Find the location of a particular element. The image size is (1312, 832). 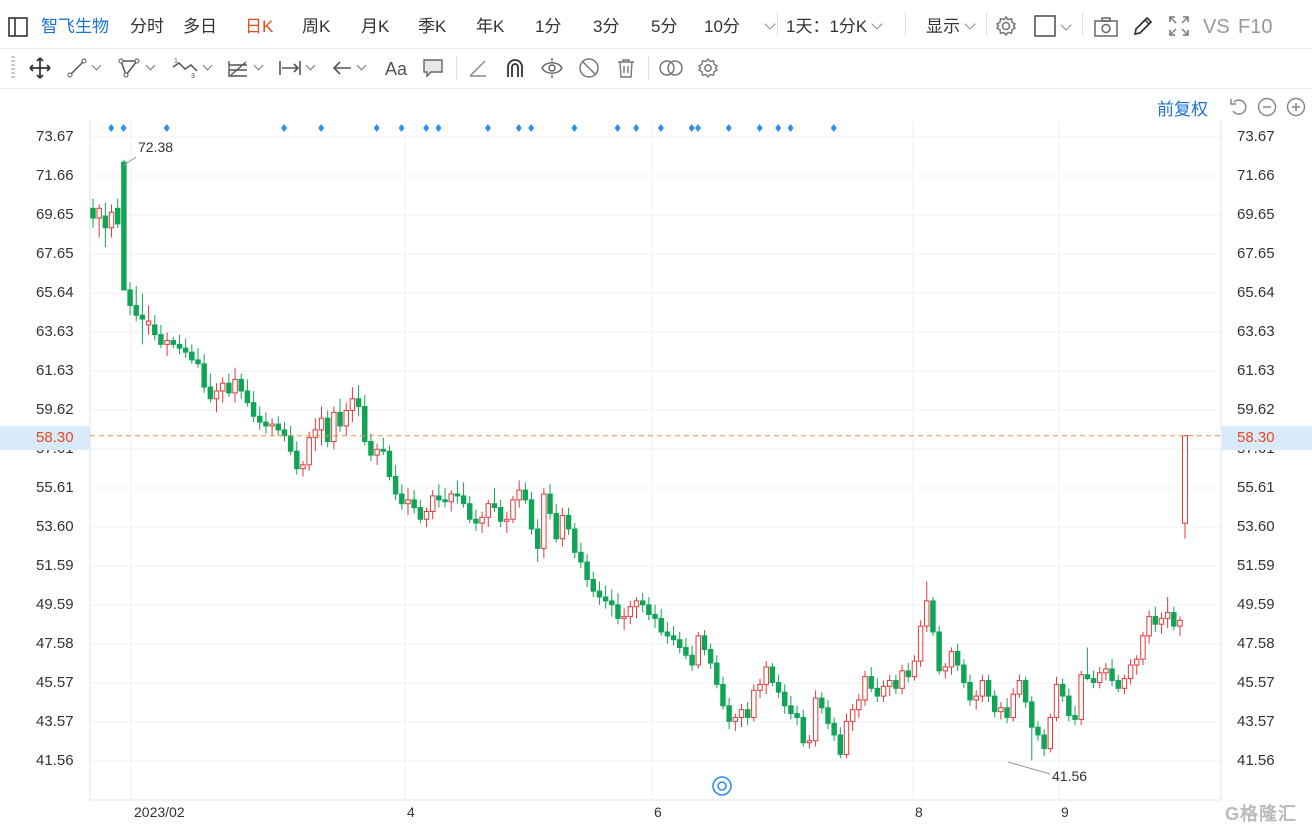

hide-tool-icon is located at coordinates (589, 68).